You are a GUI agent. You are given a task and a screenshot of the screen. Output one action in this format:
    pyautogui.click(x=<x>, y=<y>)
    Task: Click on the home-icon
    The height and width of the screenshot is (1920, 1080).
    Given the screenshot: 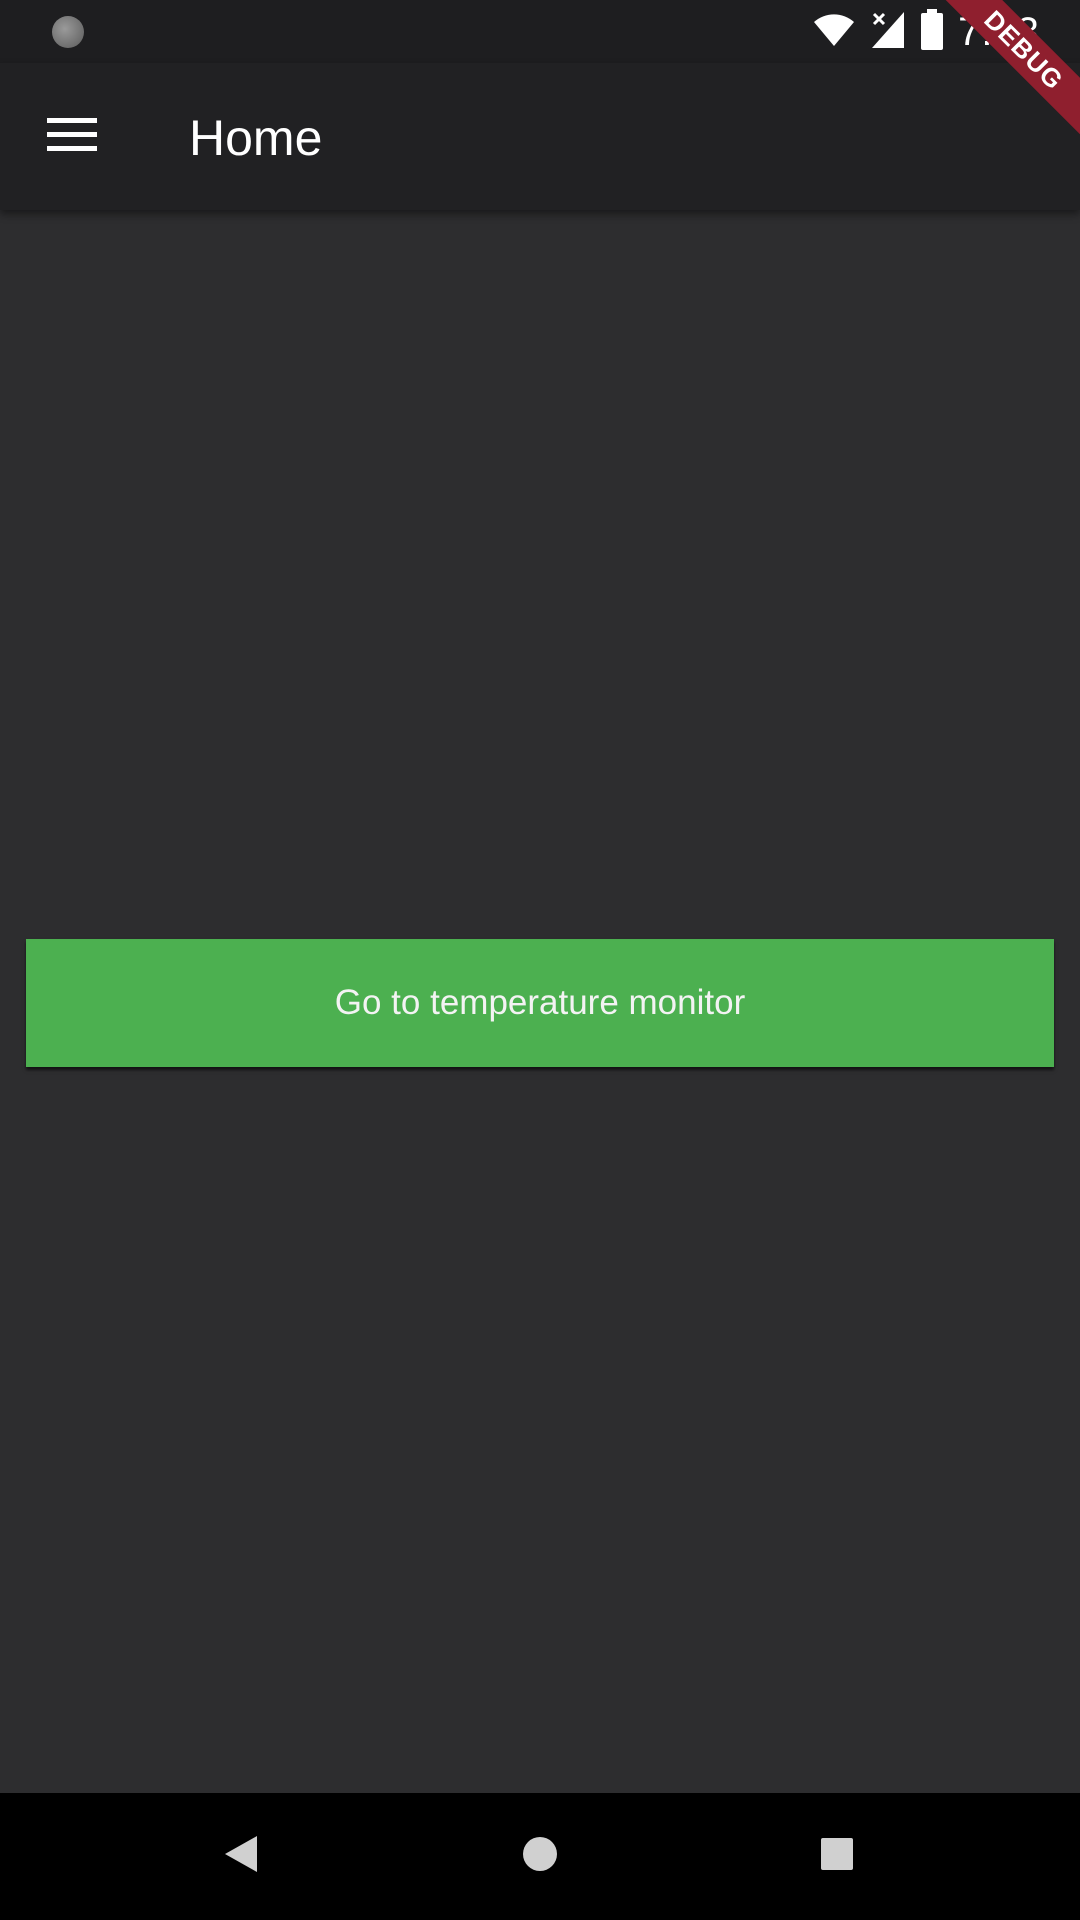 What is the action you would take?
    pyautogui.click(x=540, y=1856)
    